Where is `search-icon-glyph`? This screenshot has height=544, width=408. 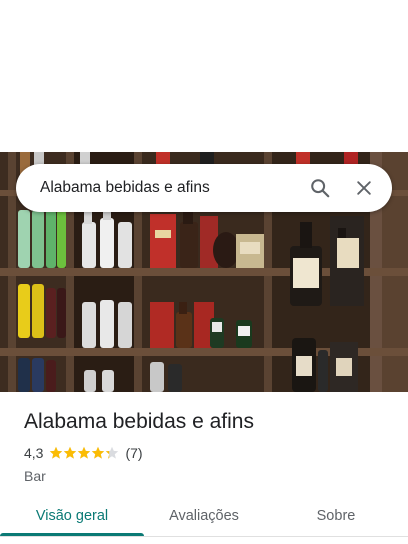 search-icon-glyph is located at coordinates (320, 188).